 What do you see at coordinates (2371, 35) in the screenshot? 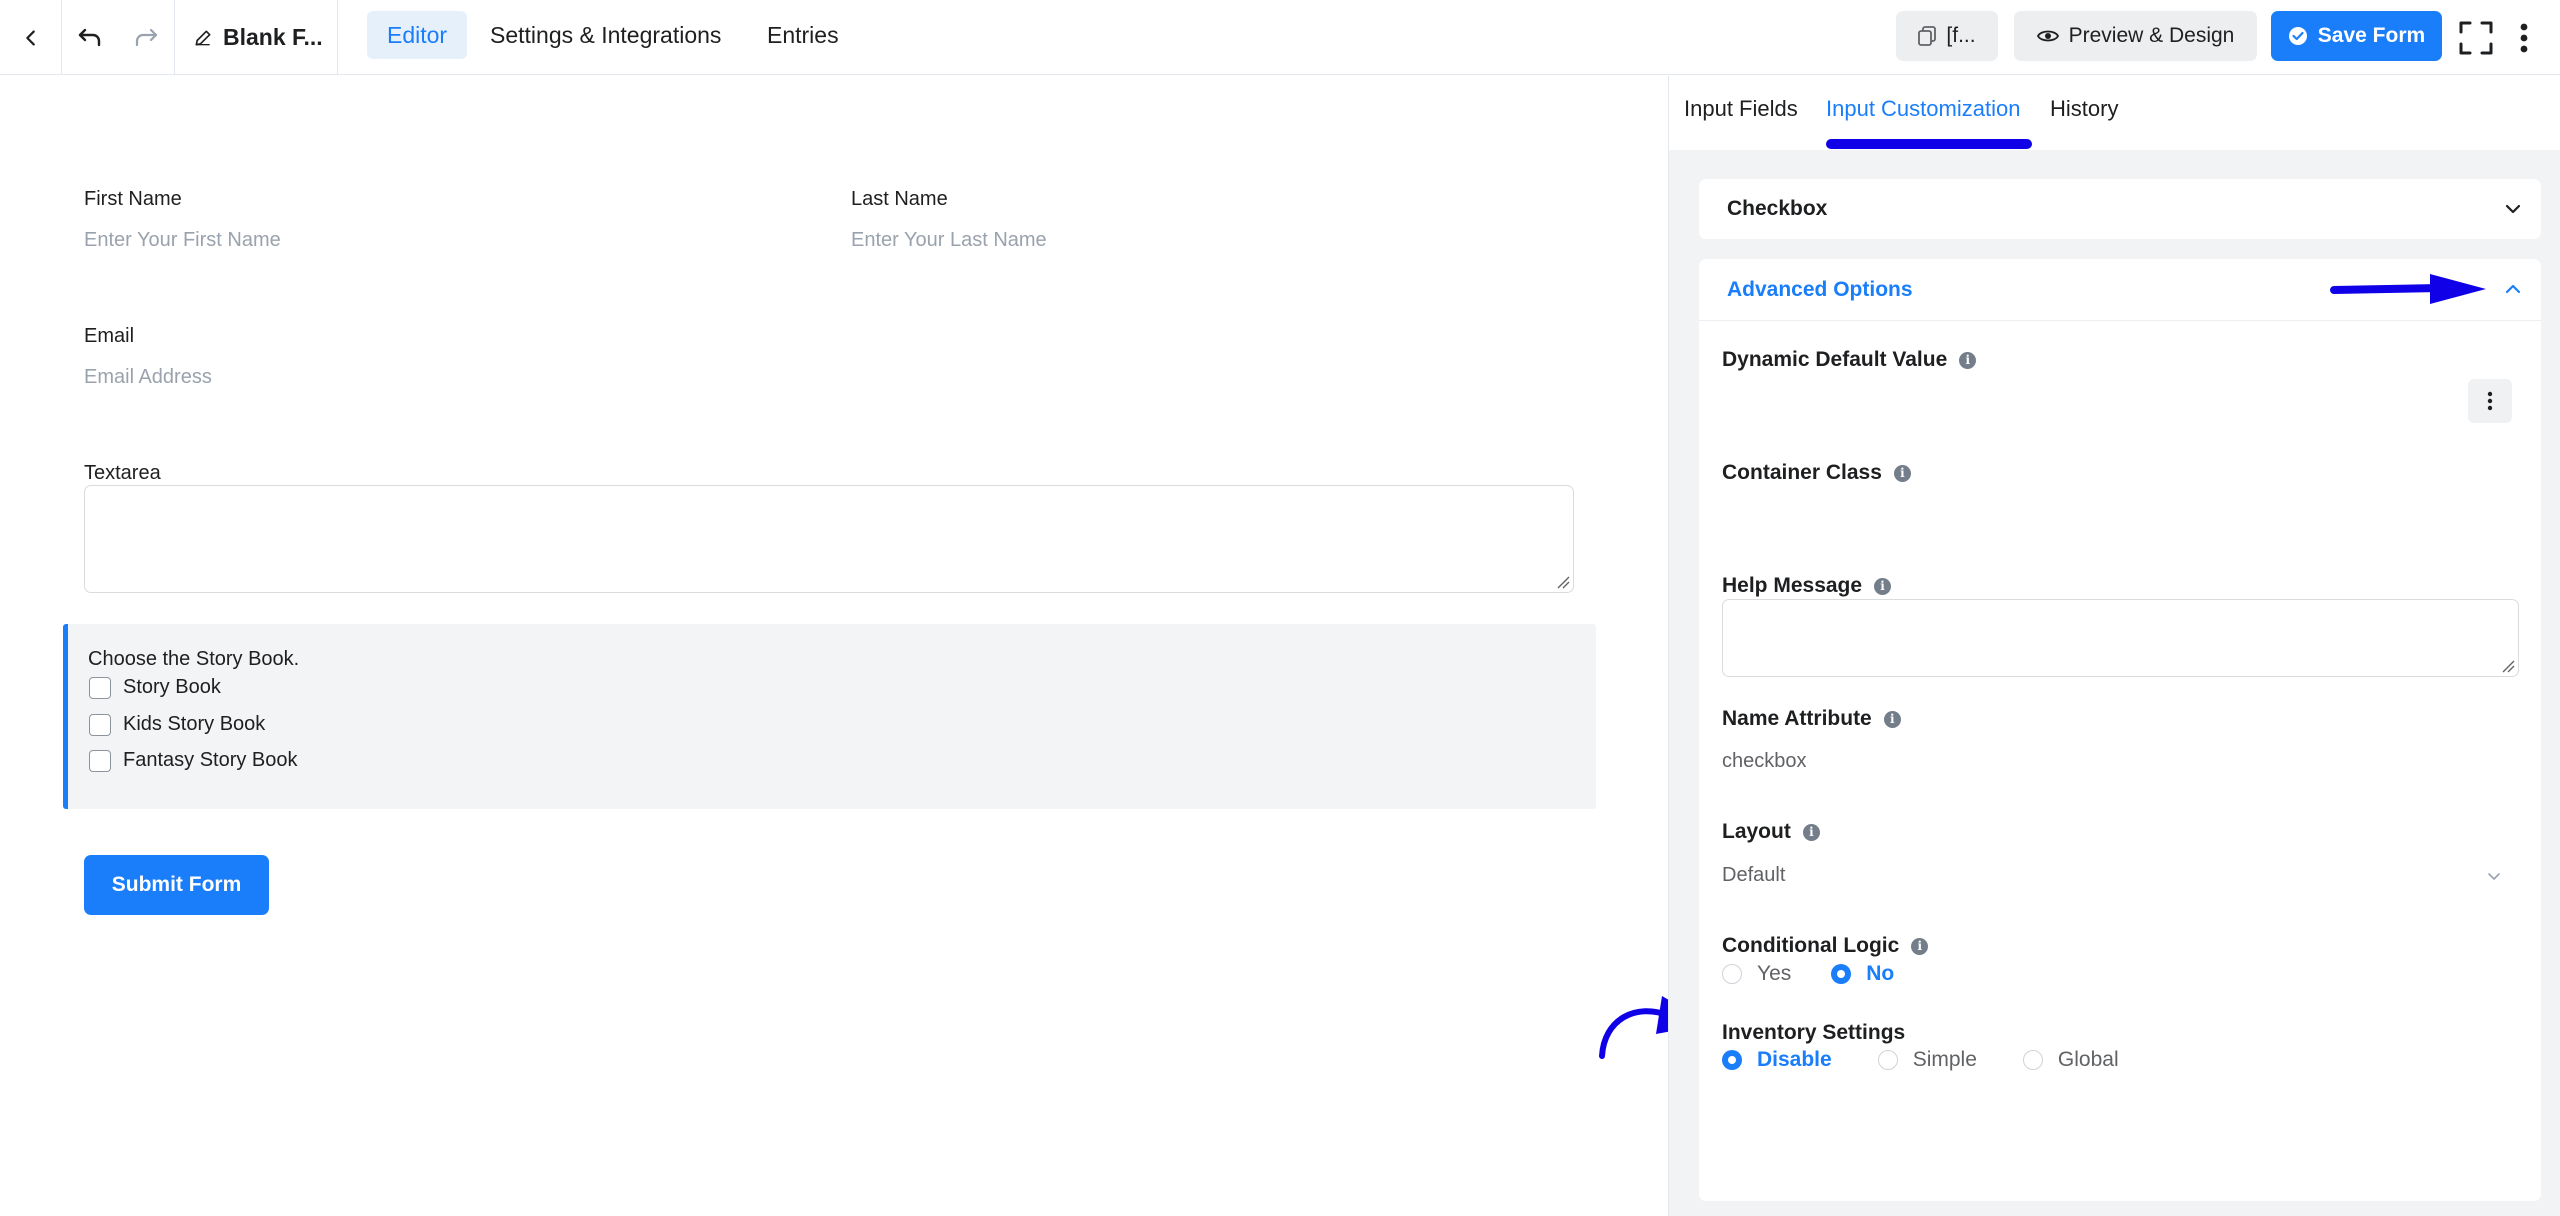
I see `save-form-label: Save Form` at bounding box center [2371, 35].